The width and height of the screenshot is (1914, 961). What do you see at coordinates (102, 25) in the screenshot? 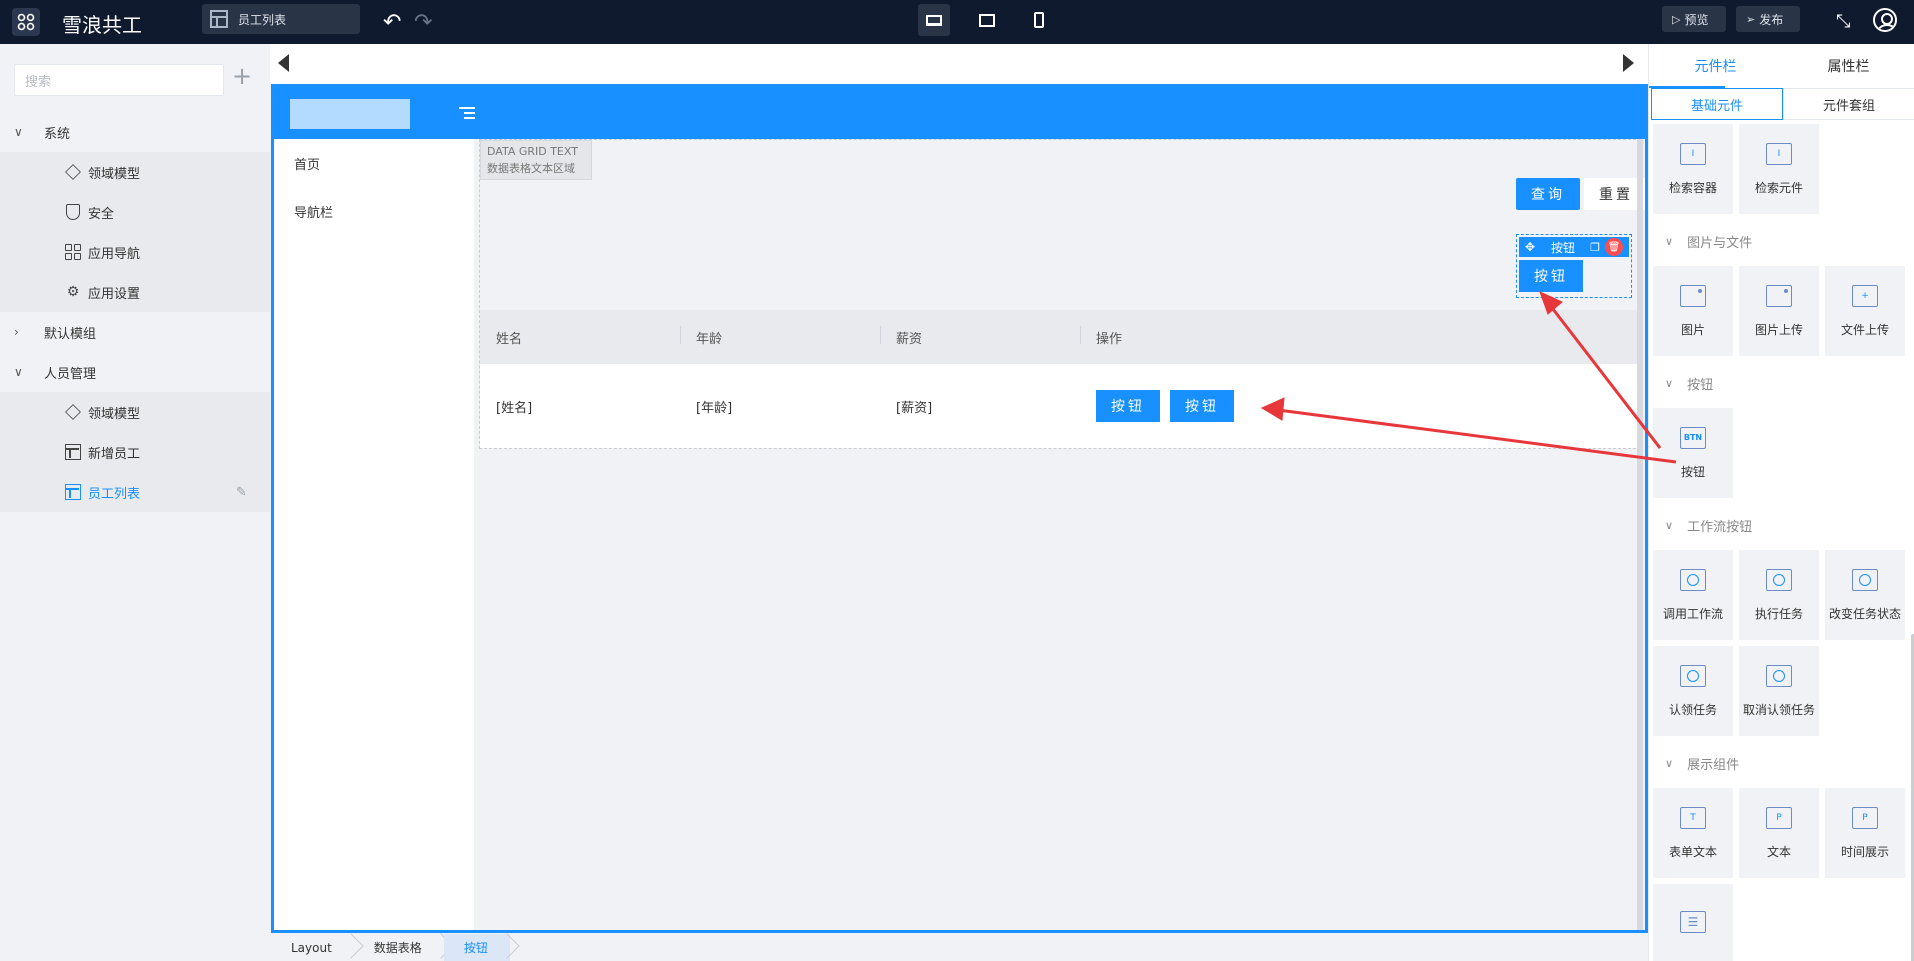
I see `app-title: 雪浪共工` at bounding box center [102, 25].